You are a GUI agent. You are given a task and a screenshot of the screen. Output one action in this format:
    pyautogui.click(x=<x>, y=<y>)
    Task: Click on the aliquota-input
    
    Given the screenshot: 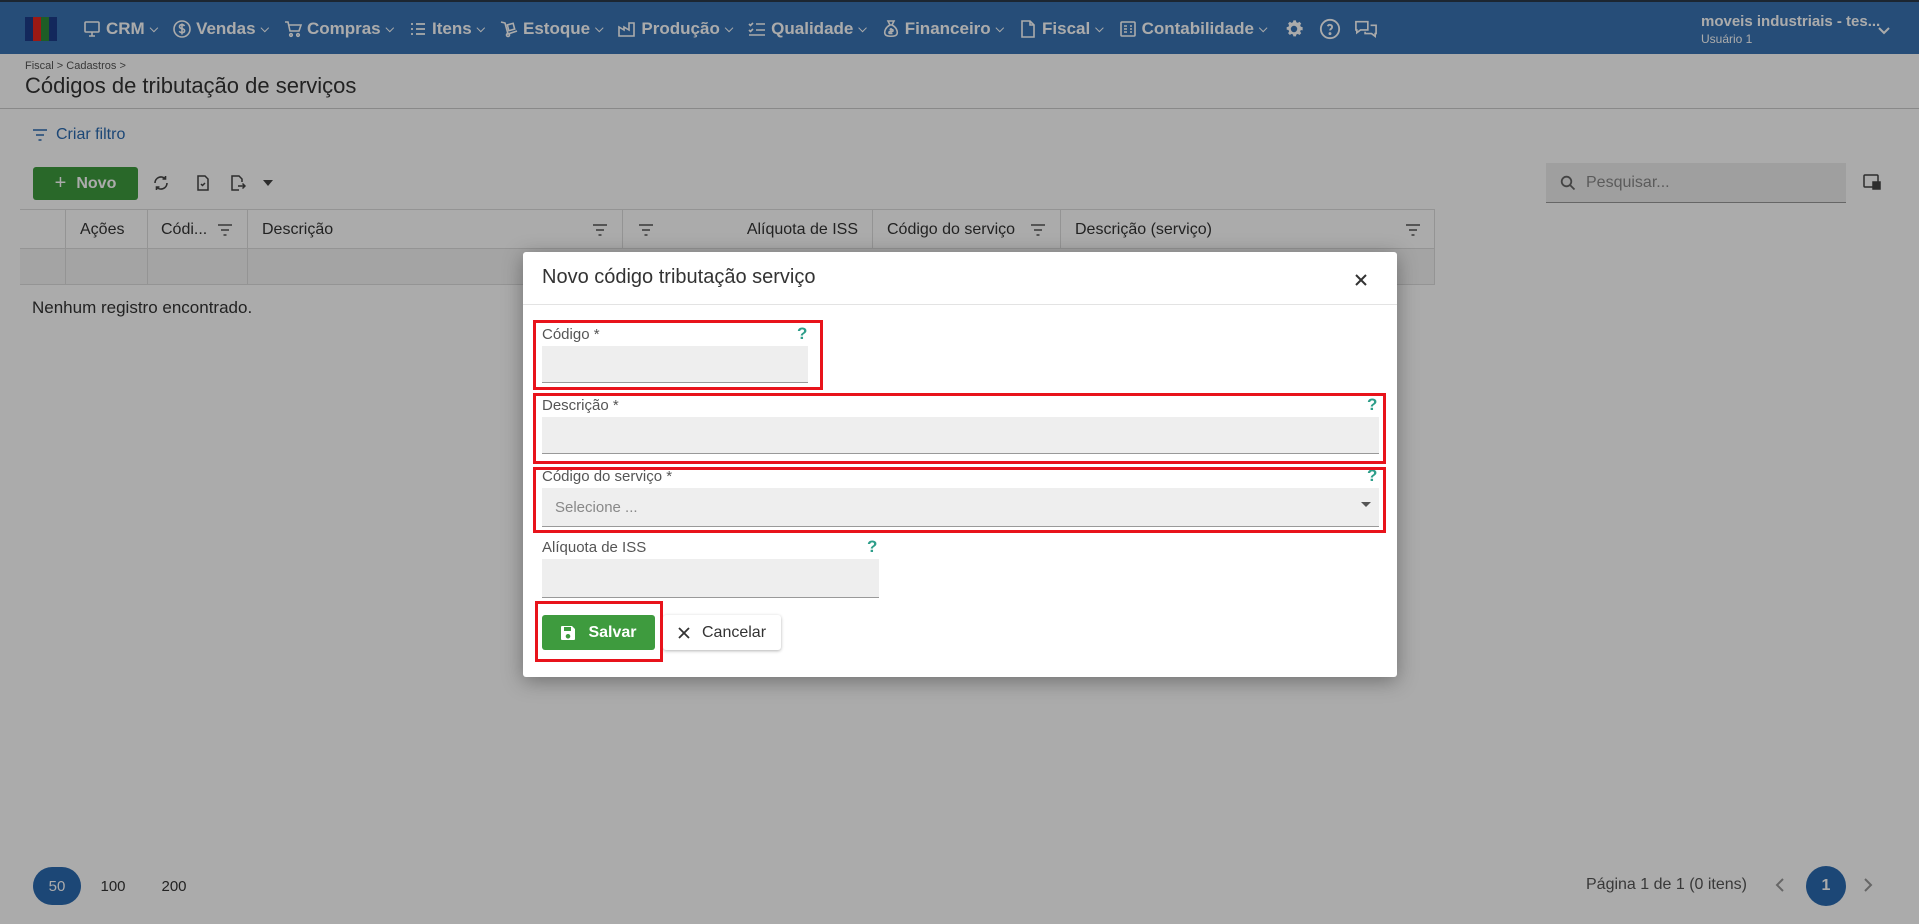 What is the action you would take?
    pyautogui.click(x=710, y=578)
    